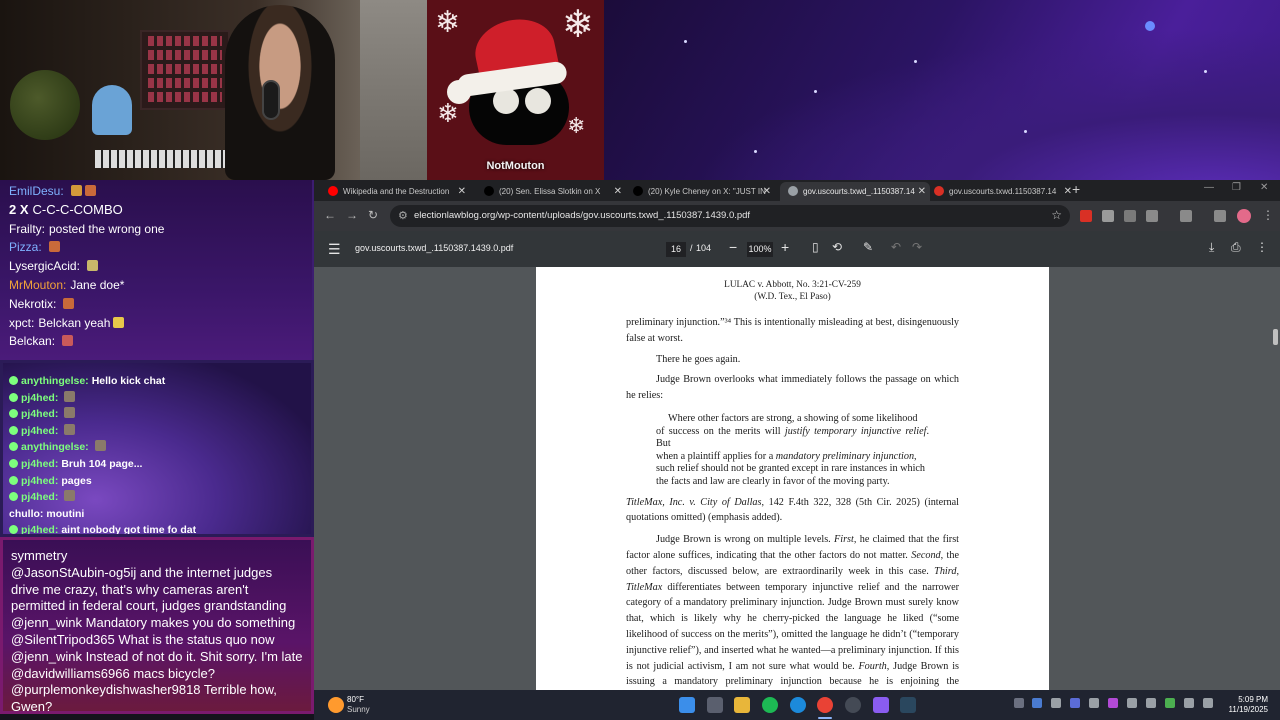  What do you see at coordinates (334, 249) in the screenshot?
I see `hamburger-menu-icon: ☰` at bounding box center [334, 249].